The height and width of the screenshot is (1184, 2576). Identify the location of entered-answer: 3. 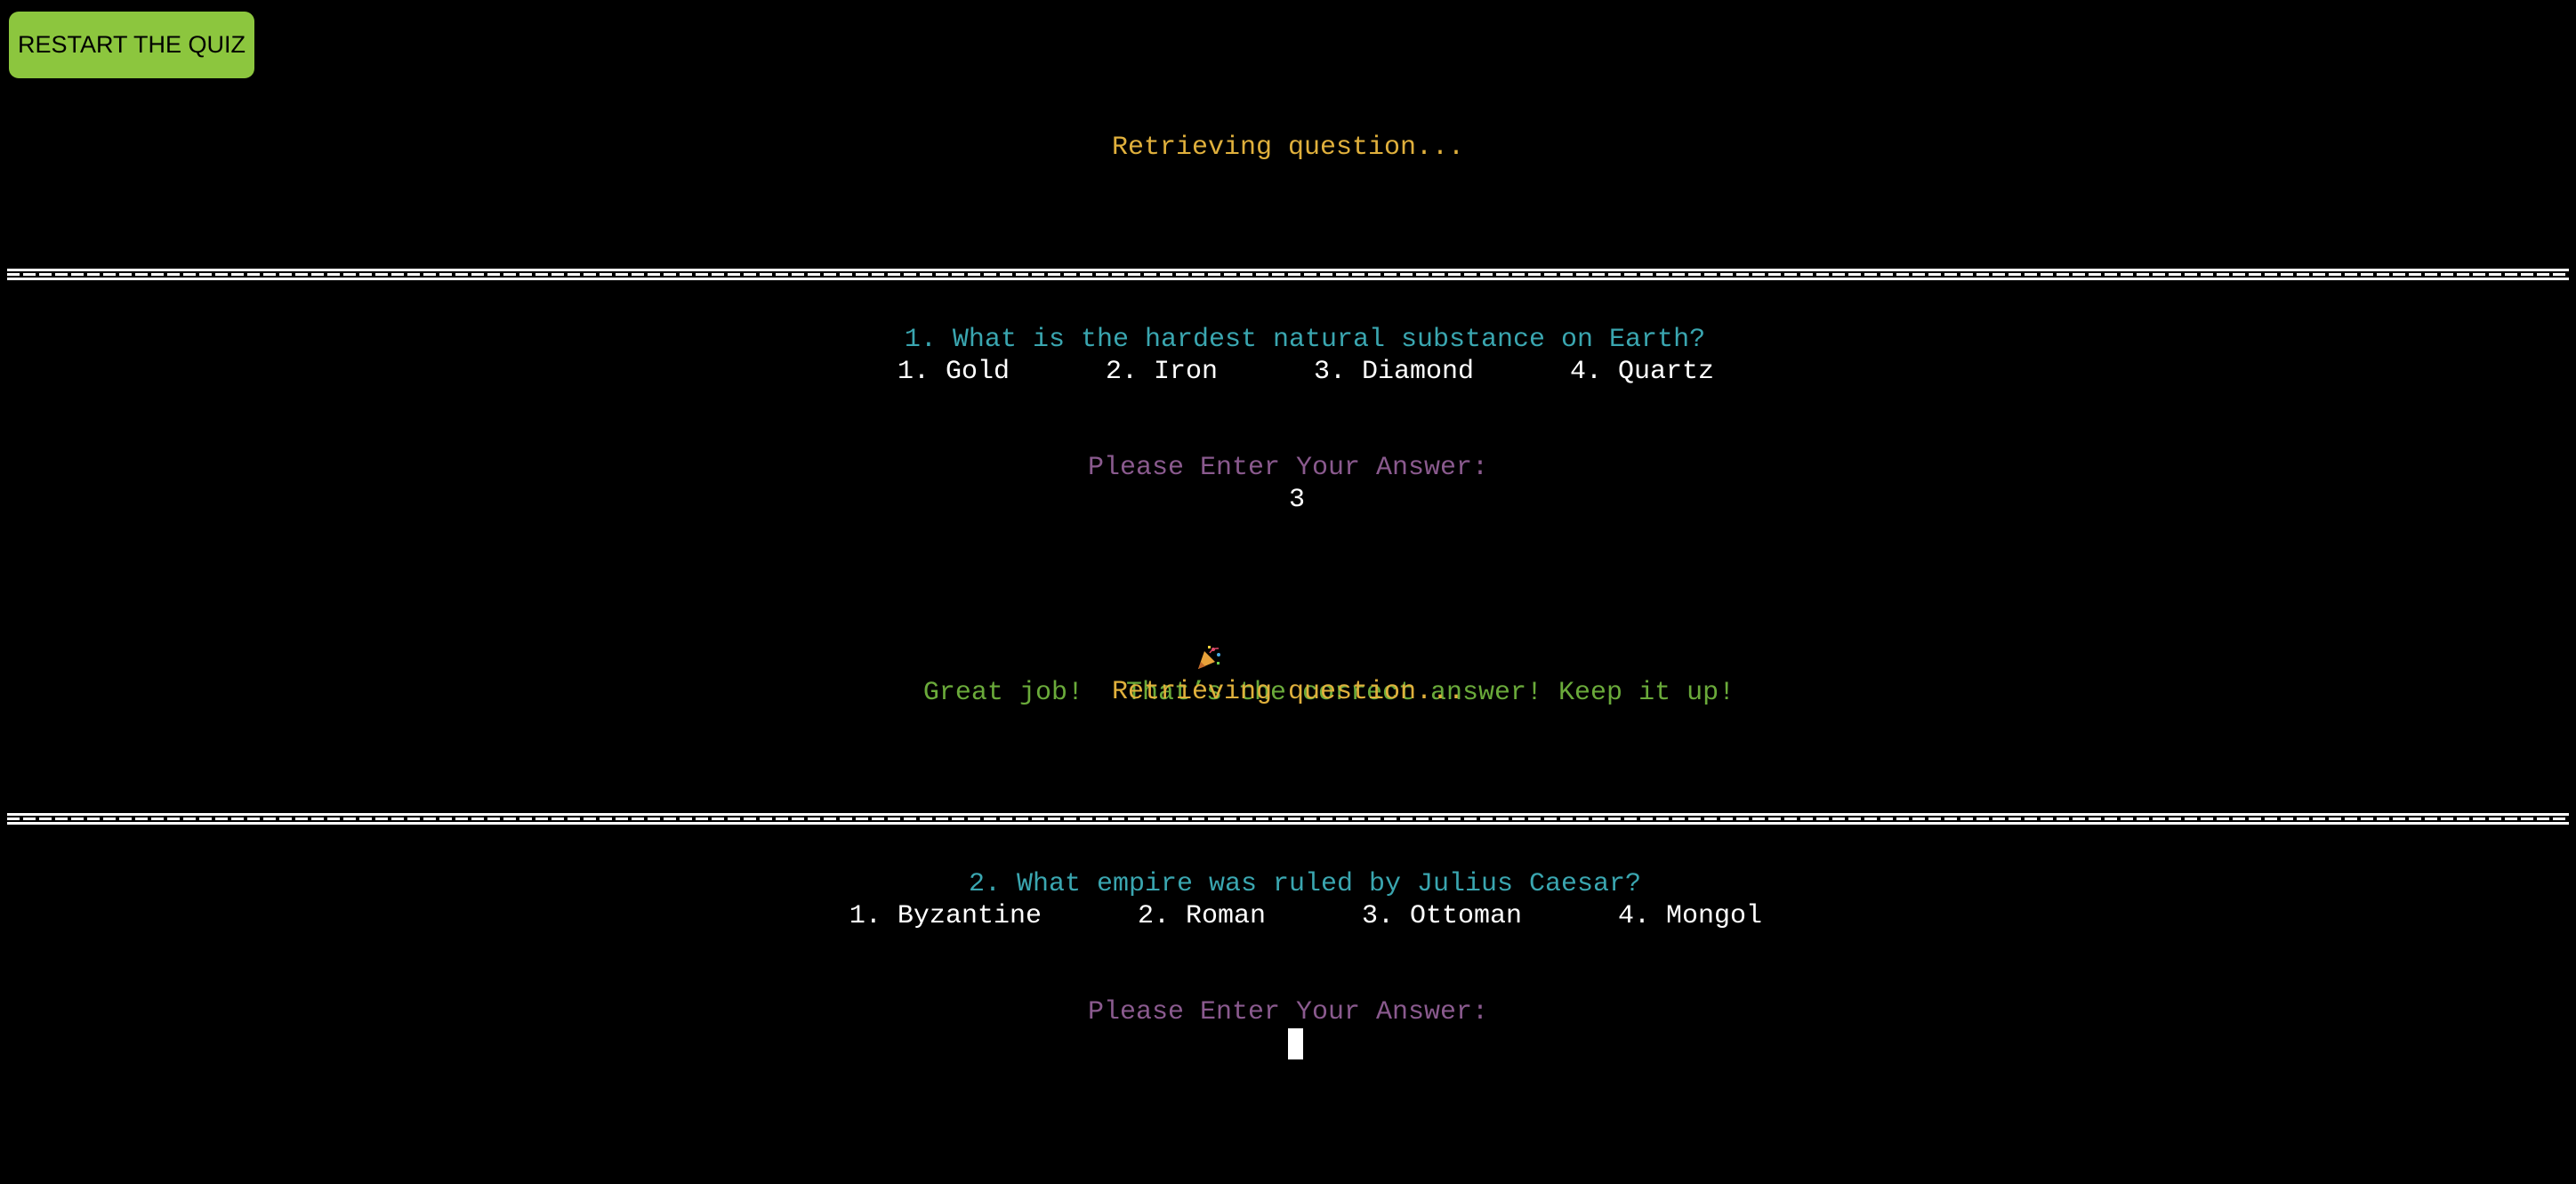
(1296, 500).